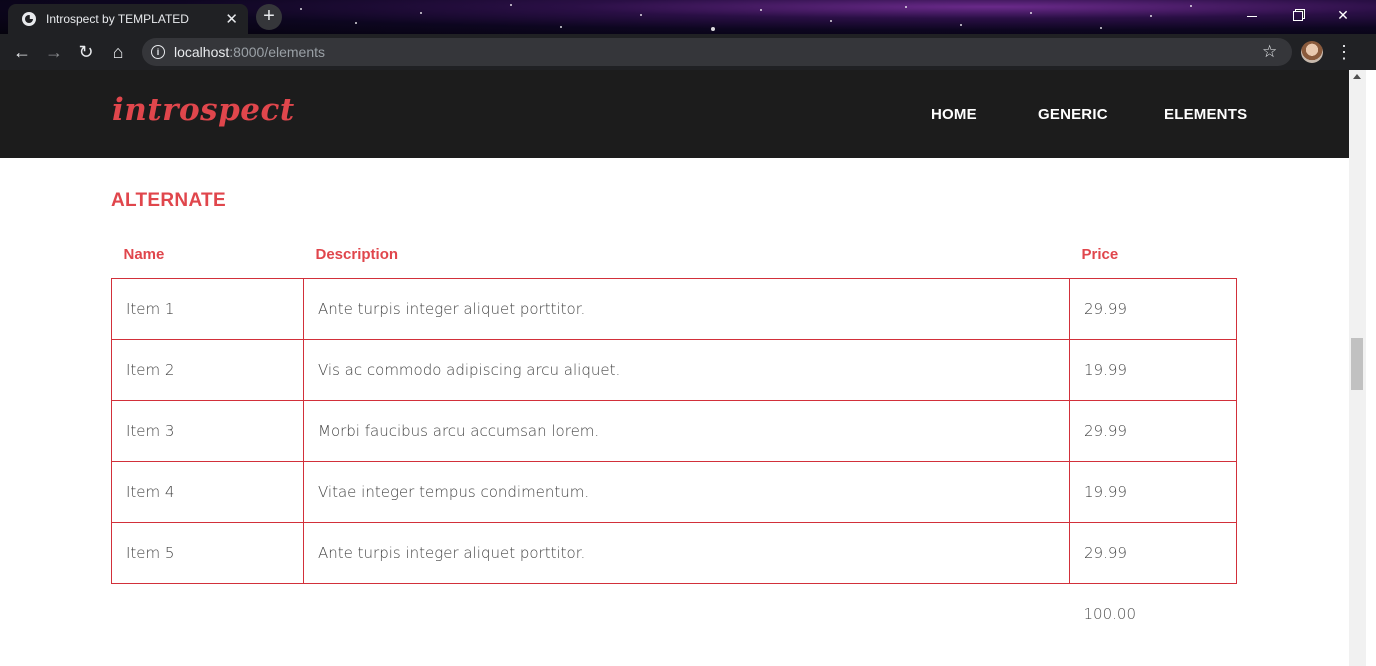  Describe the element at coordinates (954, 114) in the screenshot. I see `nav-home: HOME` at that location.